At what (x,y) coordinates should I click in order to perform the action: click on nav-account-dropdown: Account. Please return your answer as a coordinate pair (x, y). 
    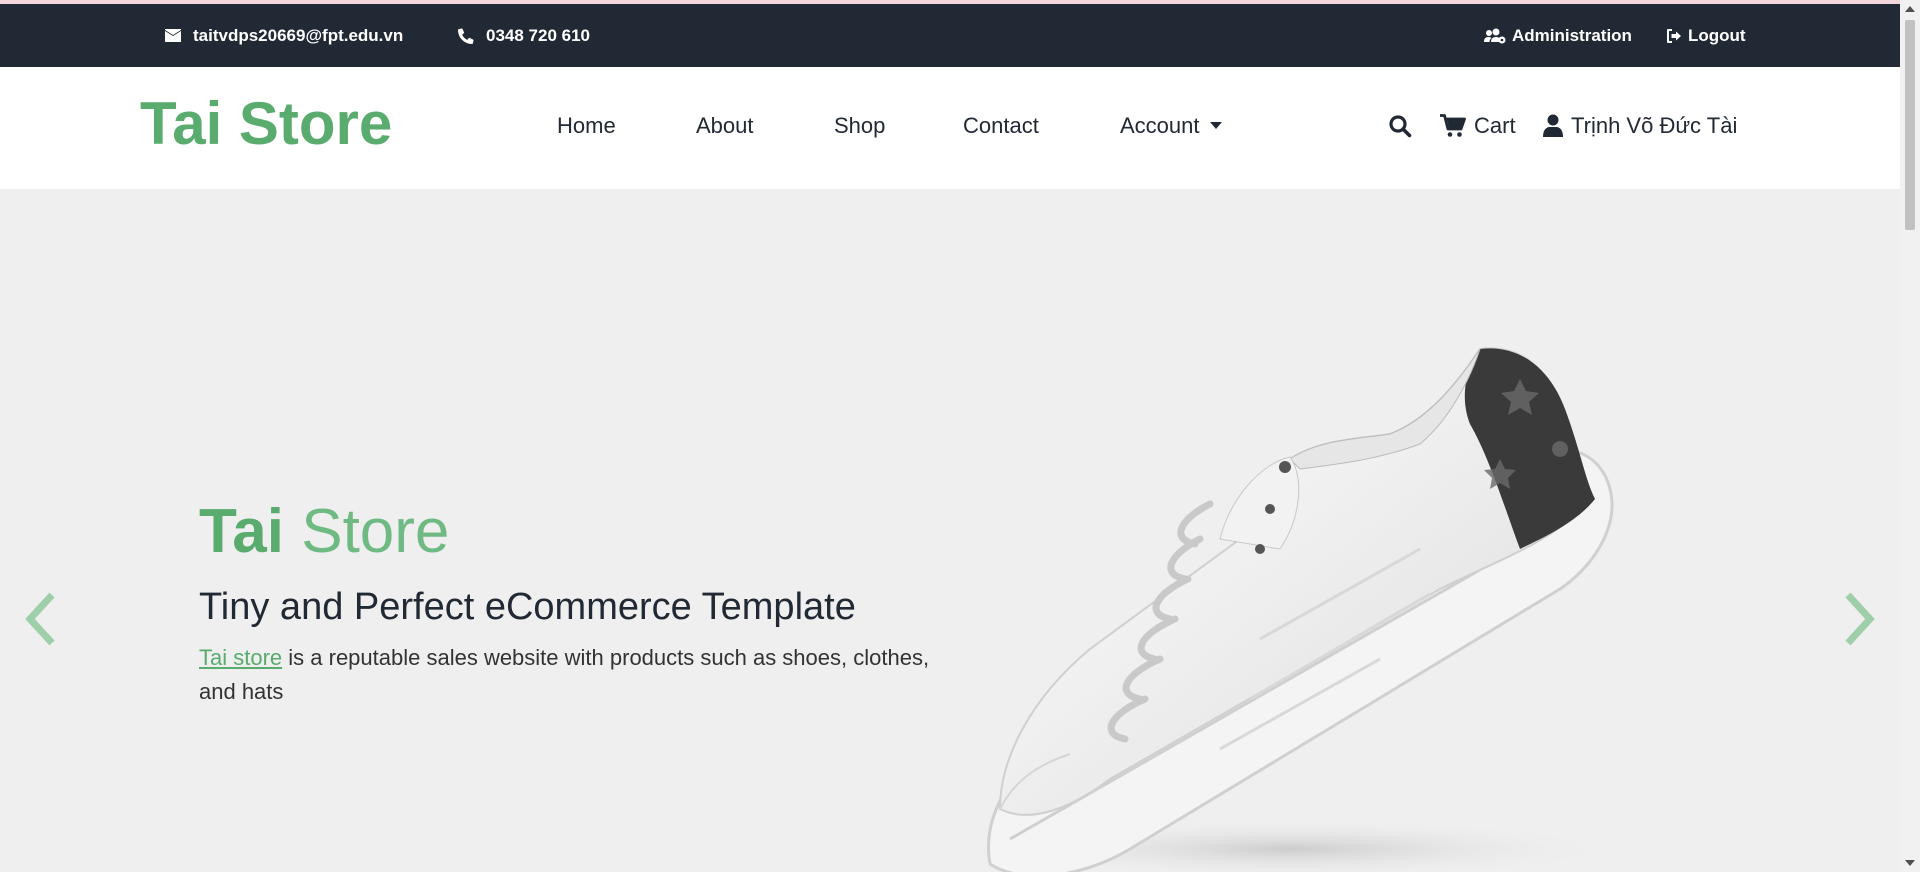
    Looking at the image, I should click on (1171, 126).